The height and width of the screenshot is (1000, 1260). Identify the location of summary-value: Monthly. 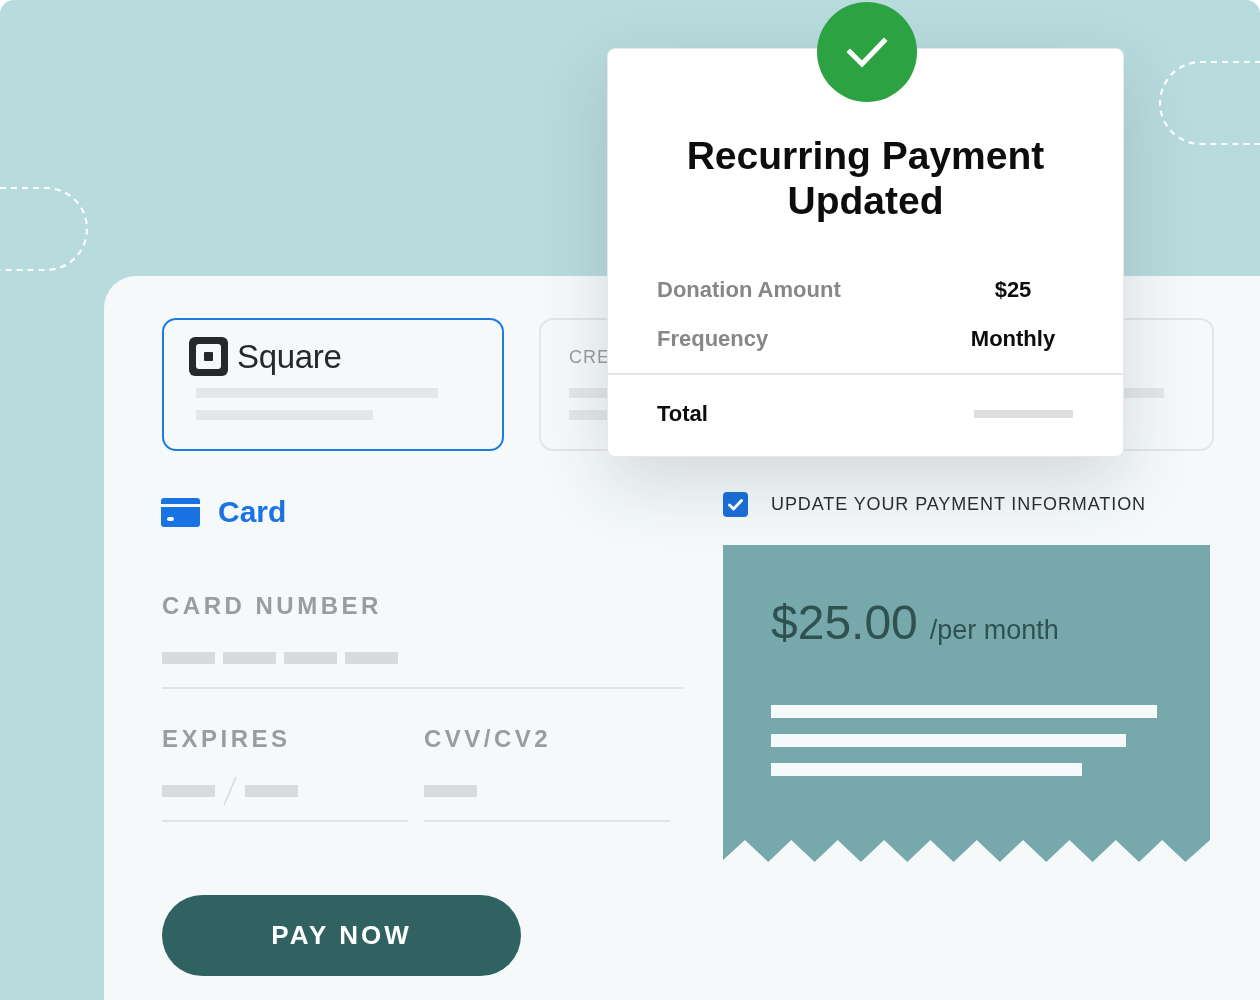
(1013, 338).